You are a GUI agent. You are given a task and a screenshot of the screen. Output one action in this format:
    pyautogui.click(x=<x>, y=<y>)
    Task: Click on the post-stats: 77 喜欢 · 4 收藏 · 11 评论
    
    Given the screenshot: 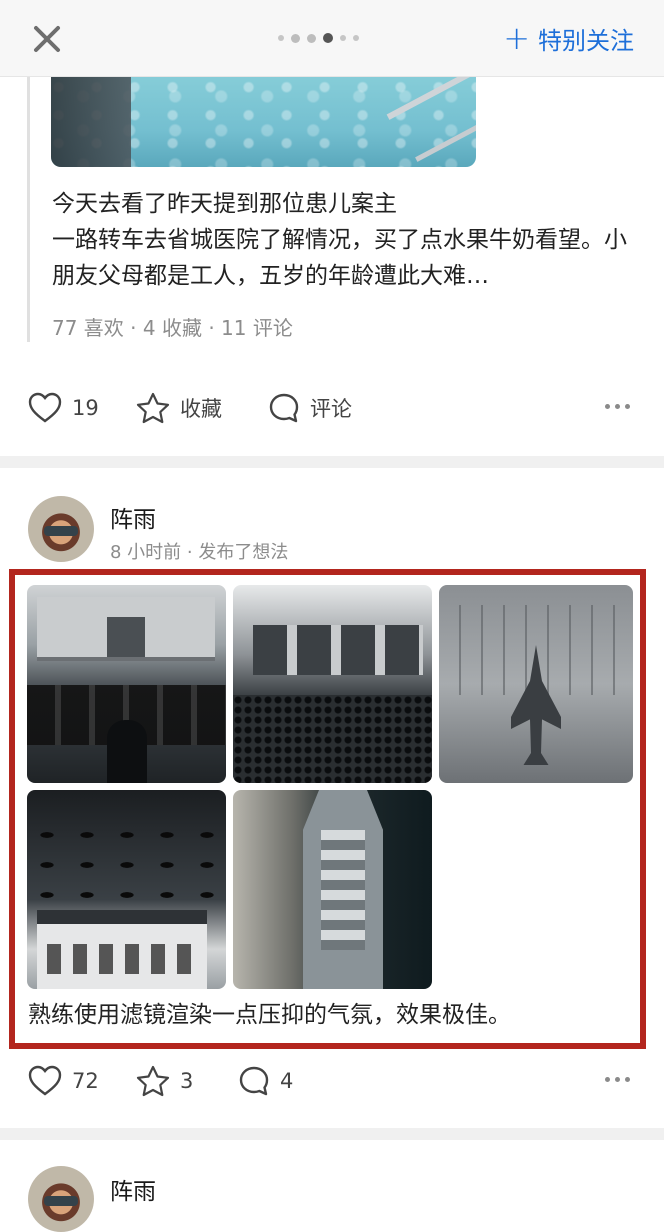 What is the action you would take?
    pyautogui.click(x=172, y=328)
    